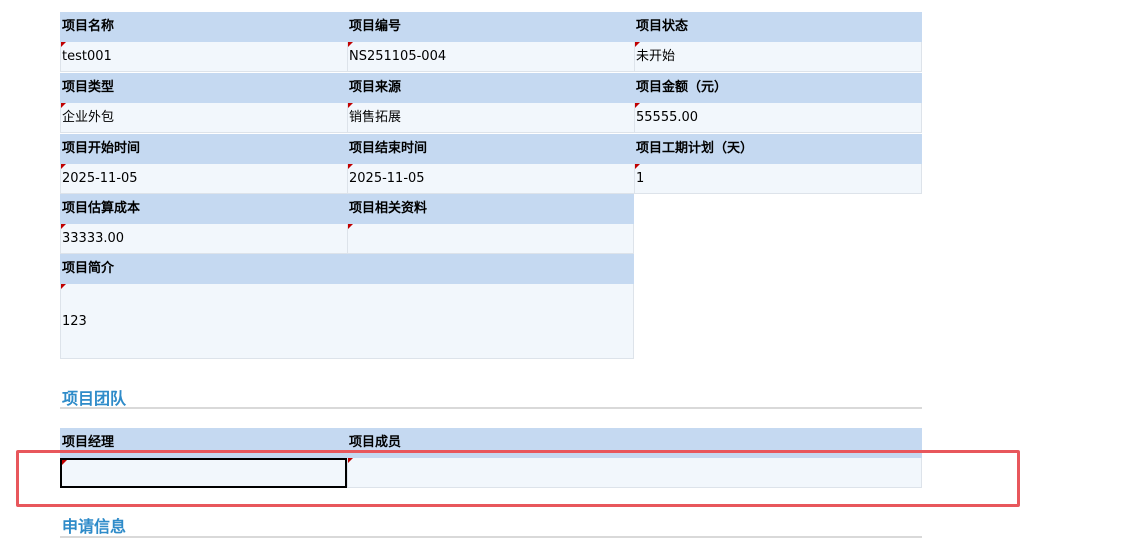 The height and width of the screenshot is (540, 1129). I want to click on estimated-cost-cell: 33333.00, so click(203, 239).